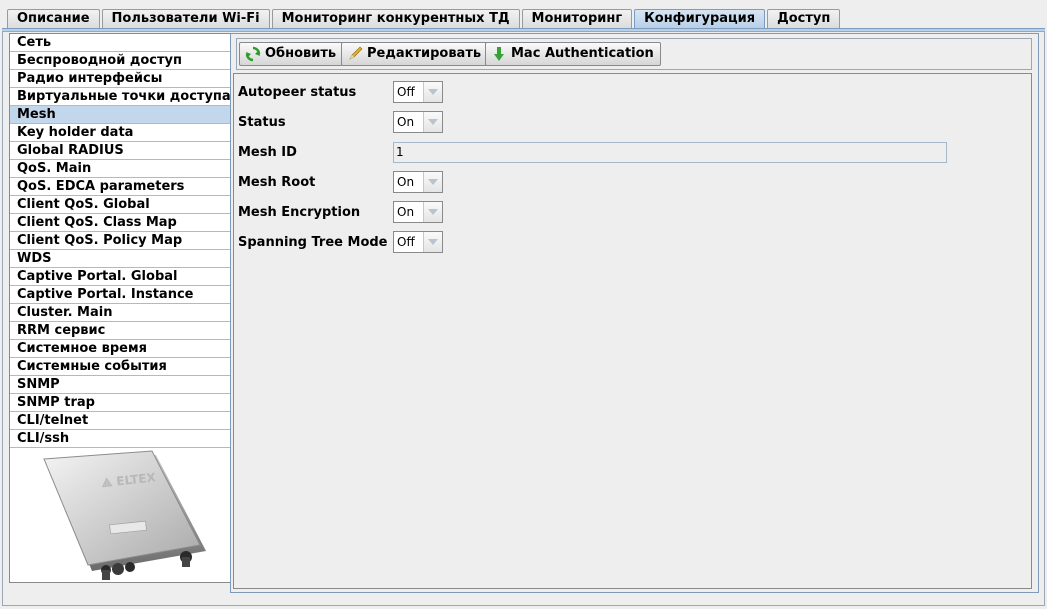 This screenshot has height=609, width=1047. What do you see at coordinates (121, 259) in the screenshot?
I see `sidebar-item-wds: WDS` at bounding box center [121, 259].